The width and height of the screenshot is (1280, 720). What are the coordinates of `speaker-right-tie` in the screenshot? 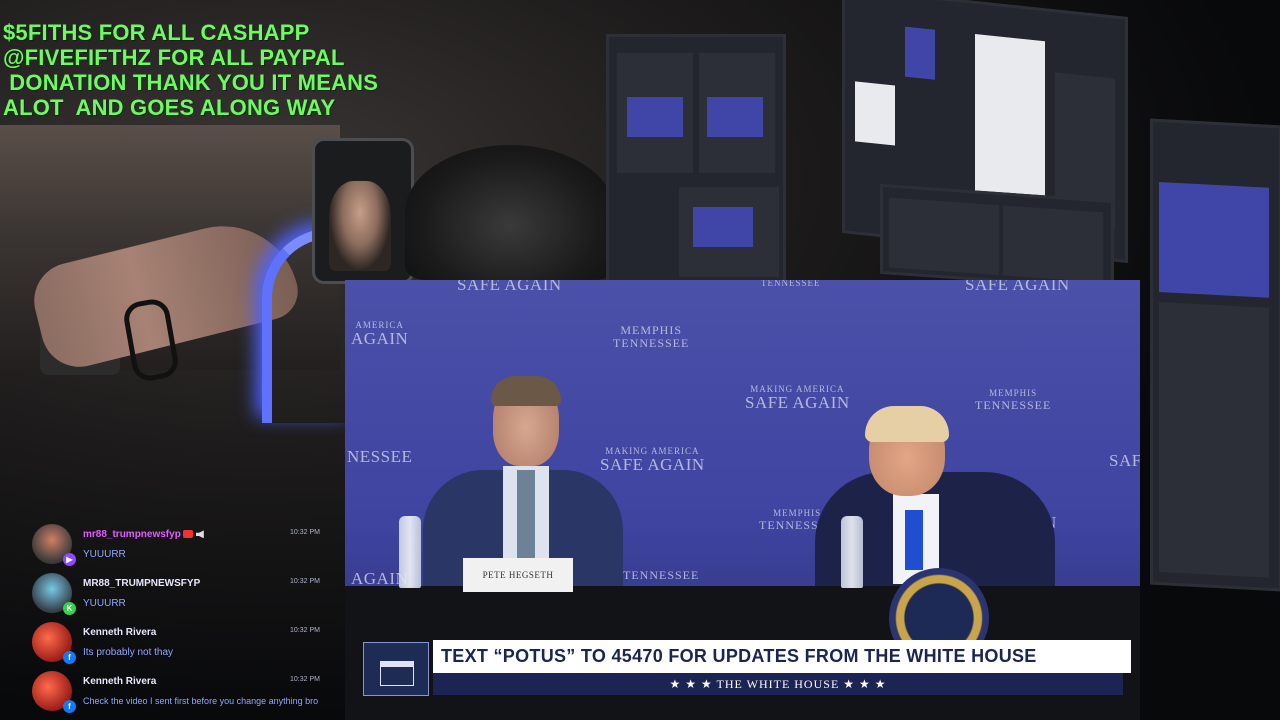 It's located at (914, 540).